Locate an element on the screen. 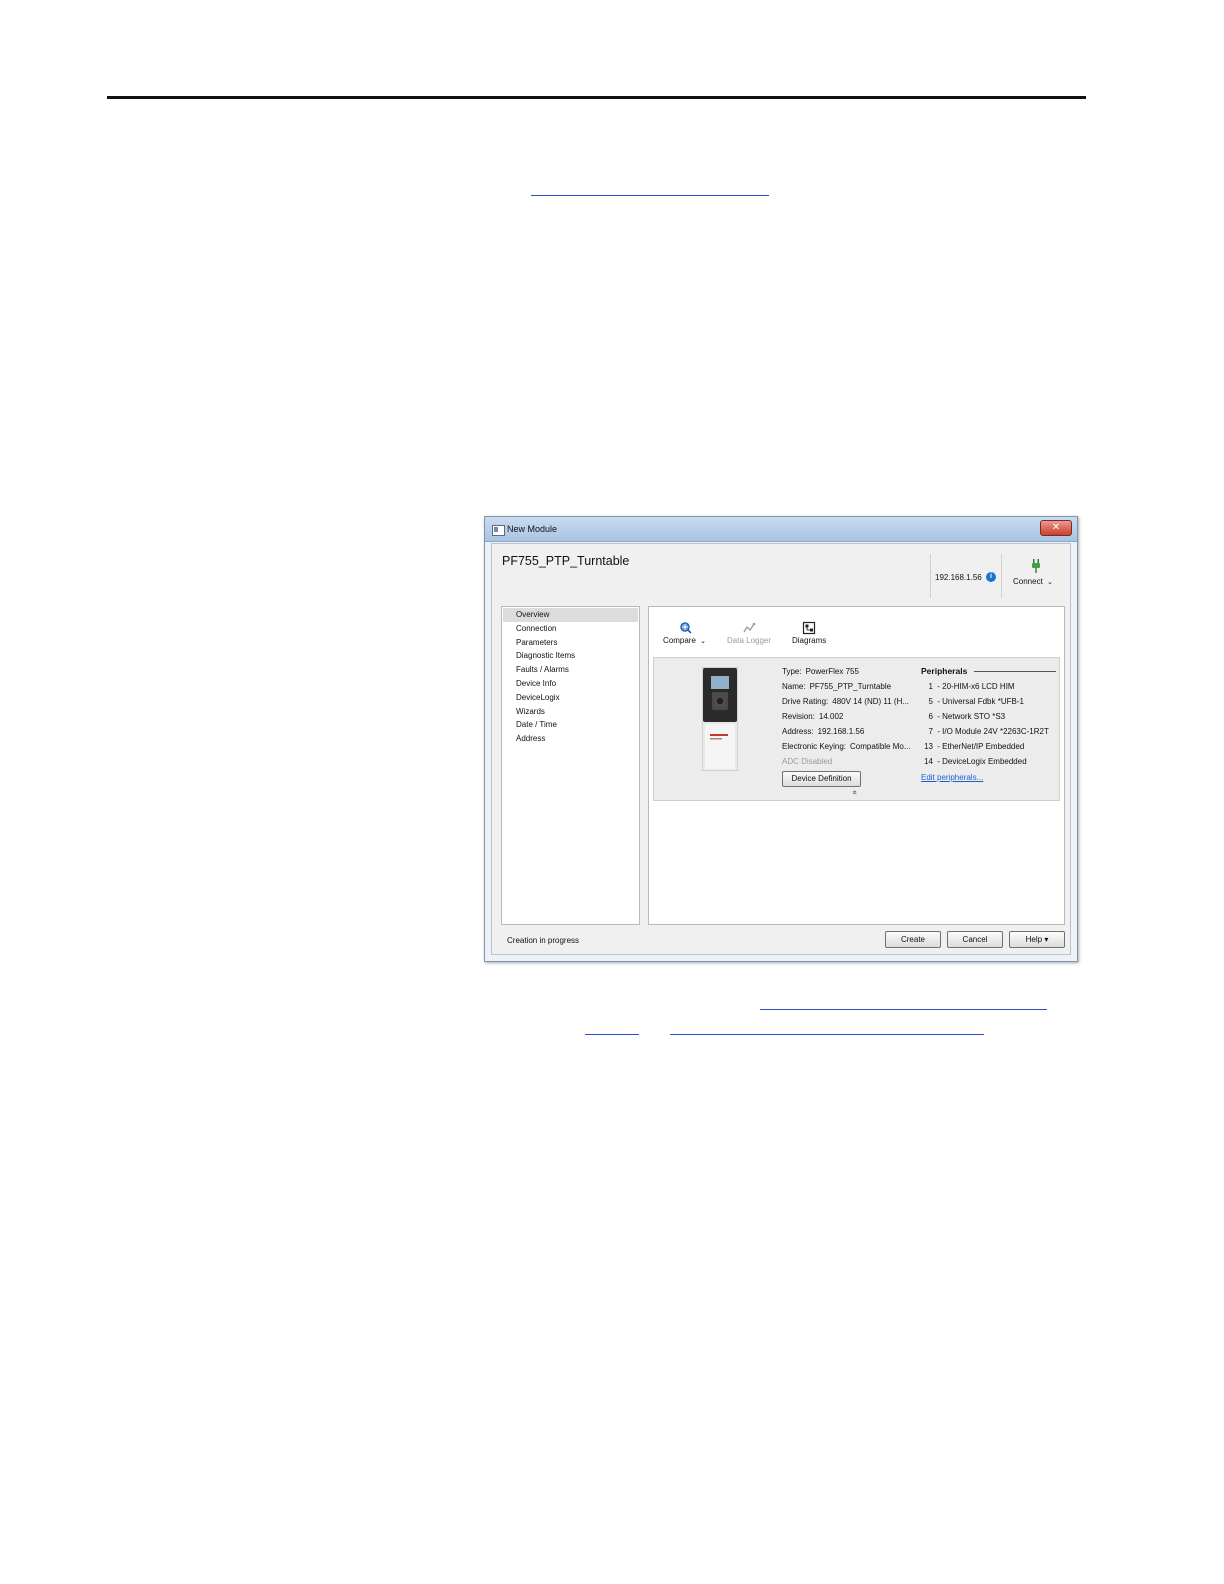 The height and width of the screenshot is (1584, 1224). nav-item-date-time: Date / Time is located at coordinates (570, 725).